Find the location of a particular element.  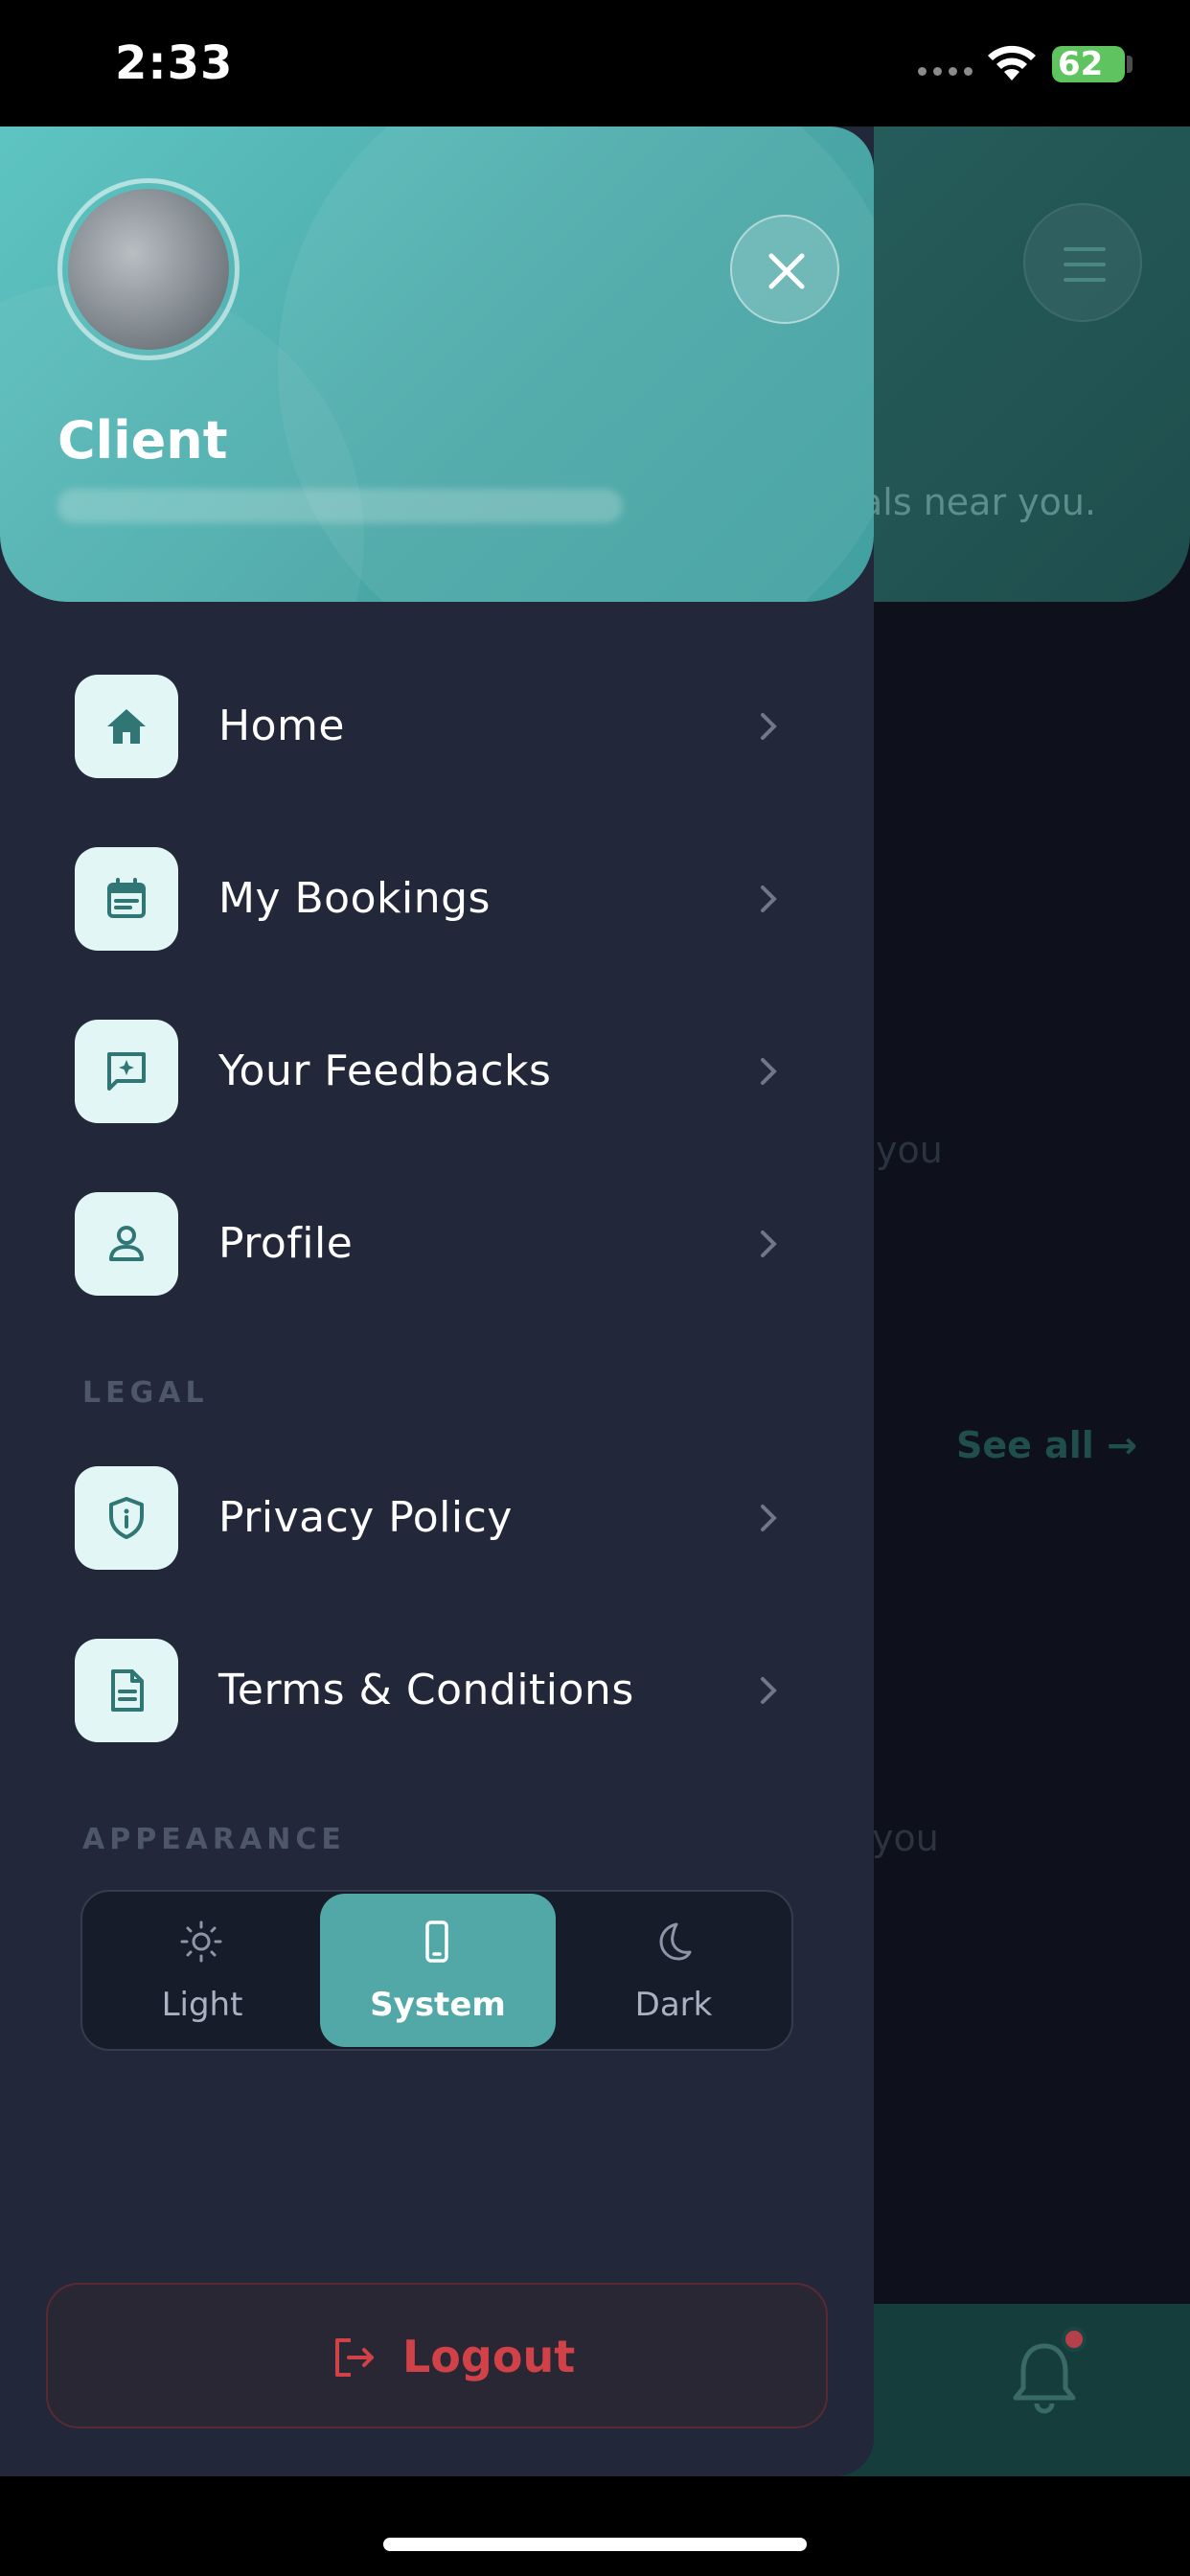

logout-icon is located at coordinates (355, 2357).